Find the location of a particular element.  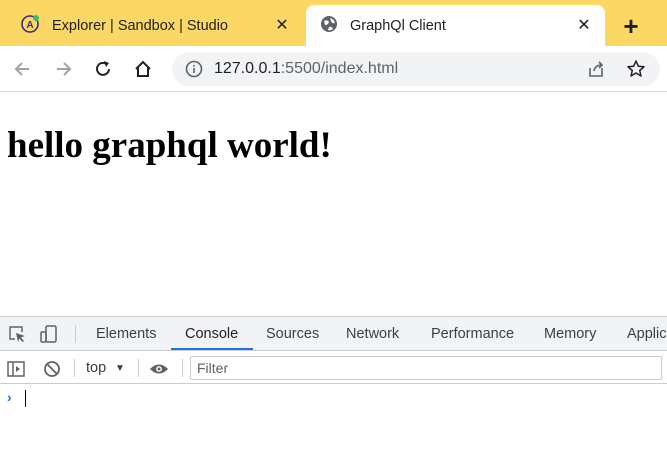

url-text: 127.0.0.1:5500/index.html is located at coordinates (306, 69).